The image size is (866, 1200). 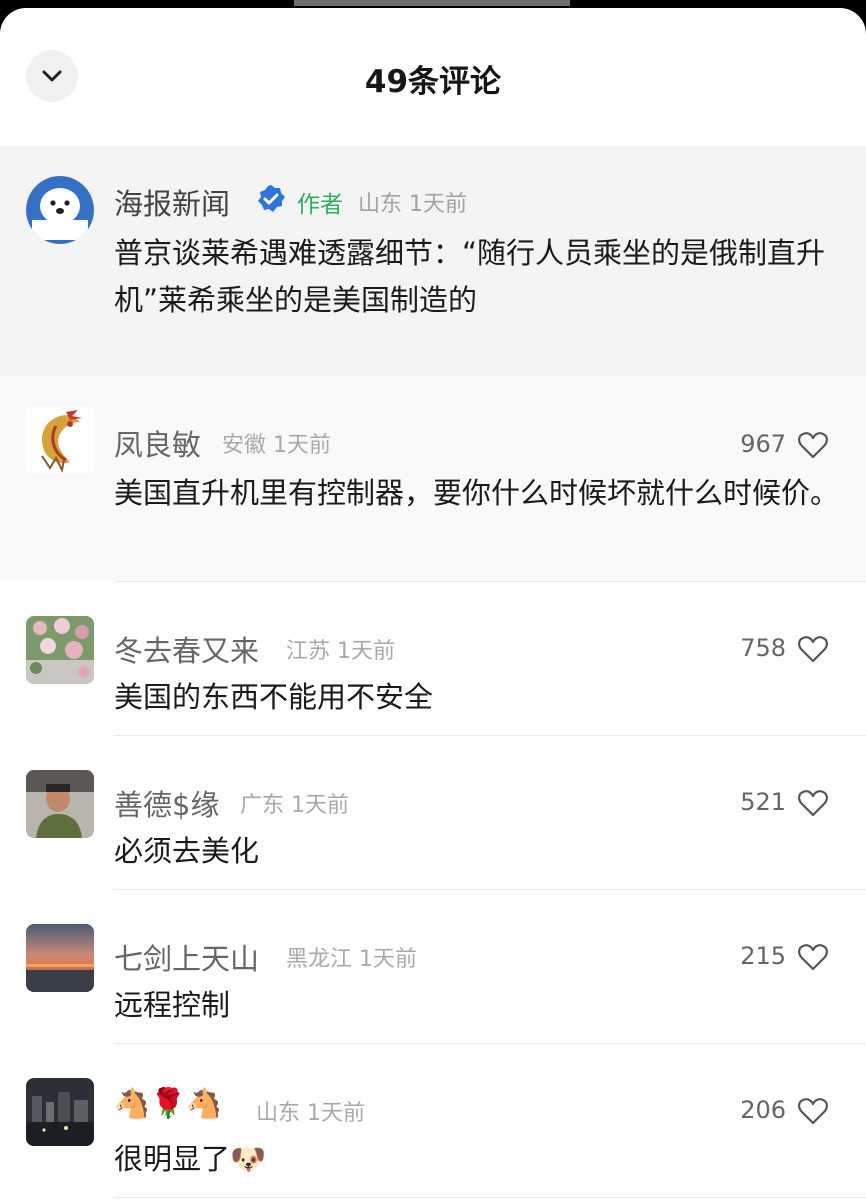 What do you see at coordinates (278, 1113) in the screenshot?
I see `comment-region: 山东` at bounding box center [278, 1113].